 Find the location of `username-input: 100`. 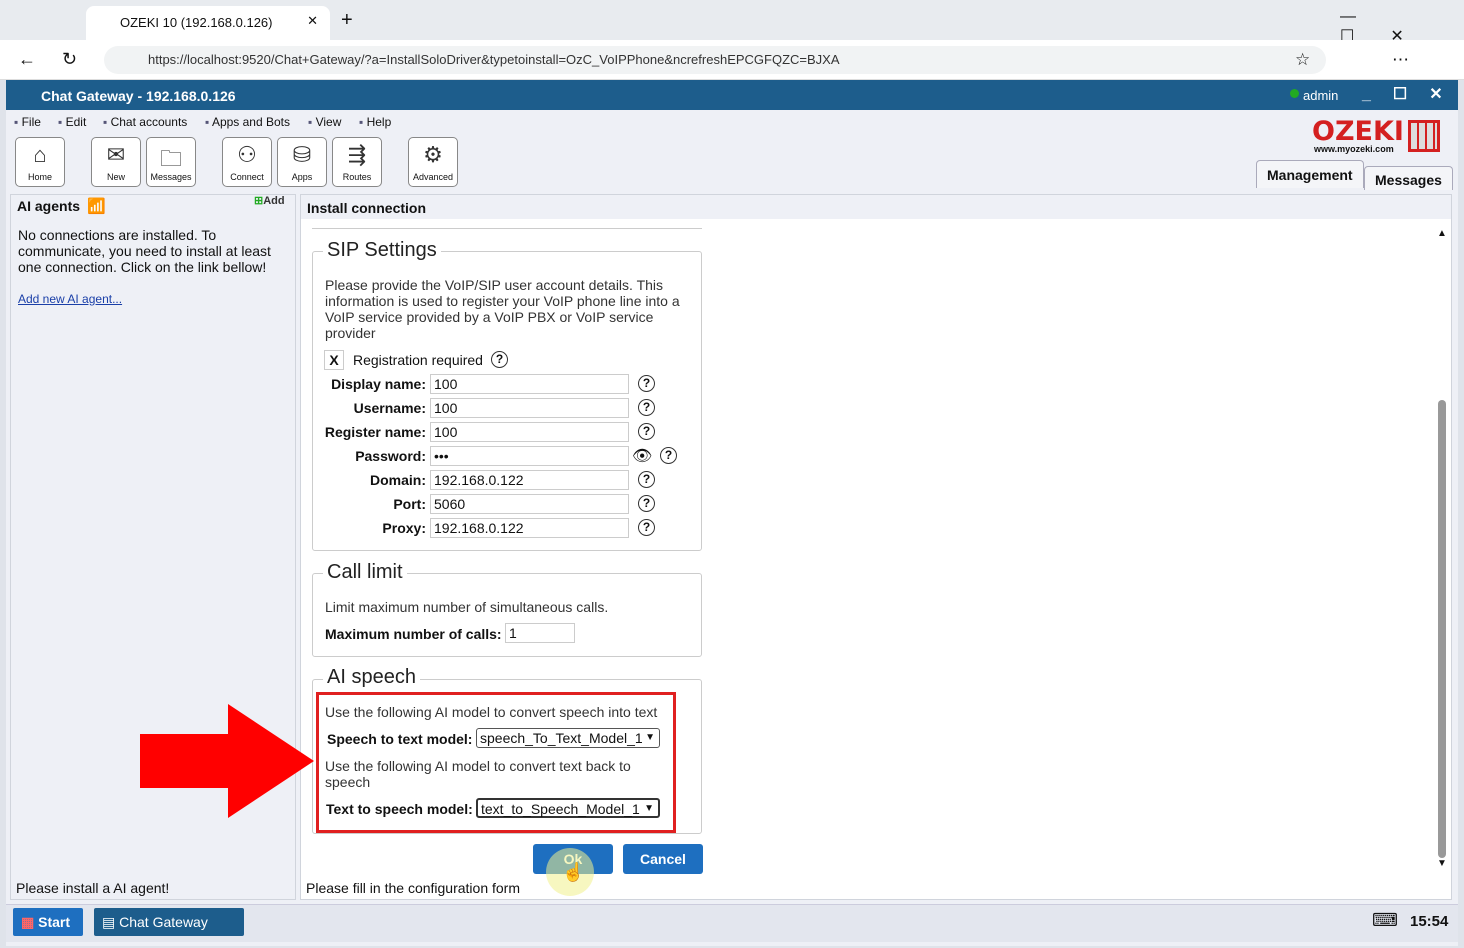

username-input: 100 is located at coordinates (529, 408).